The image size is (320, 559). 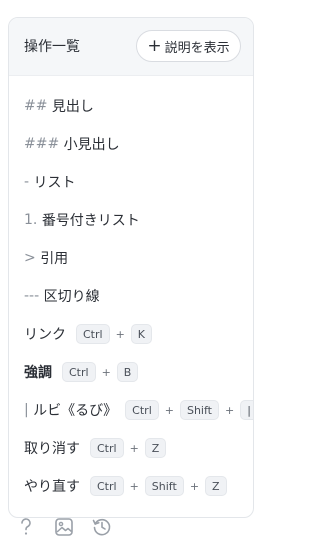 I want to click on item-label: 区切り線, so click(x=71, y=297).